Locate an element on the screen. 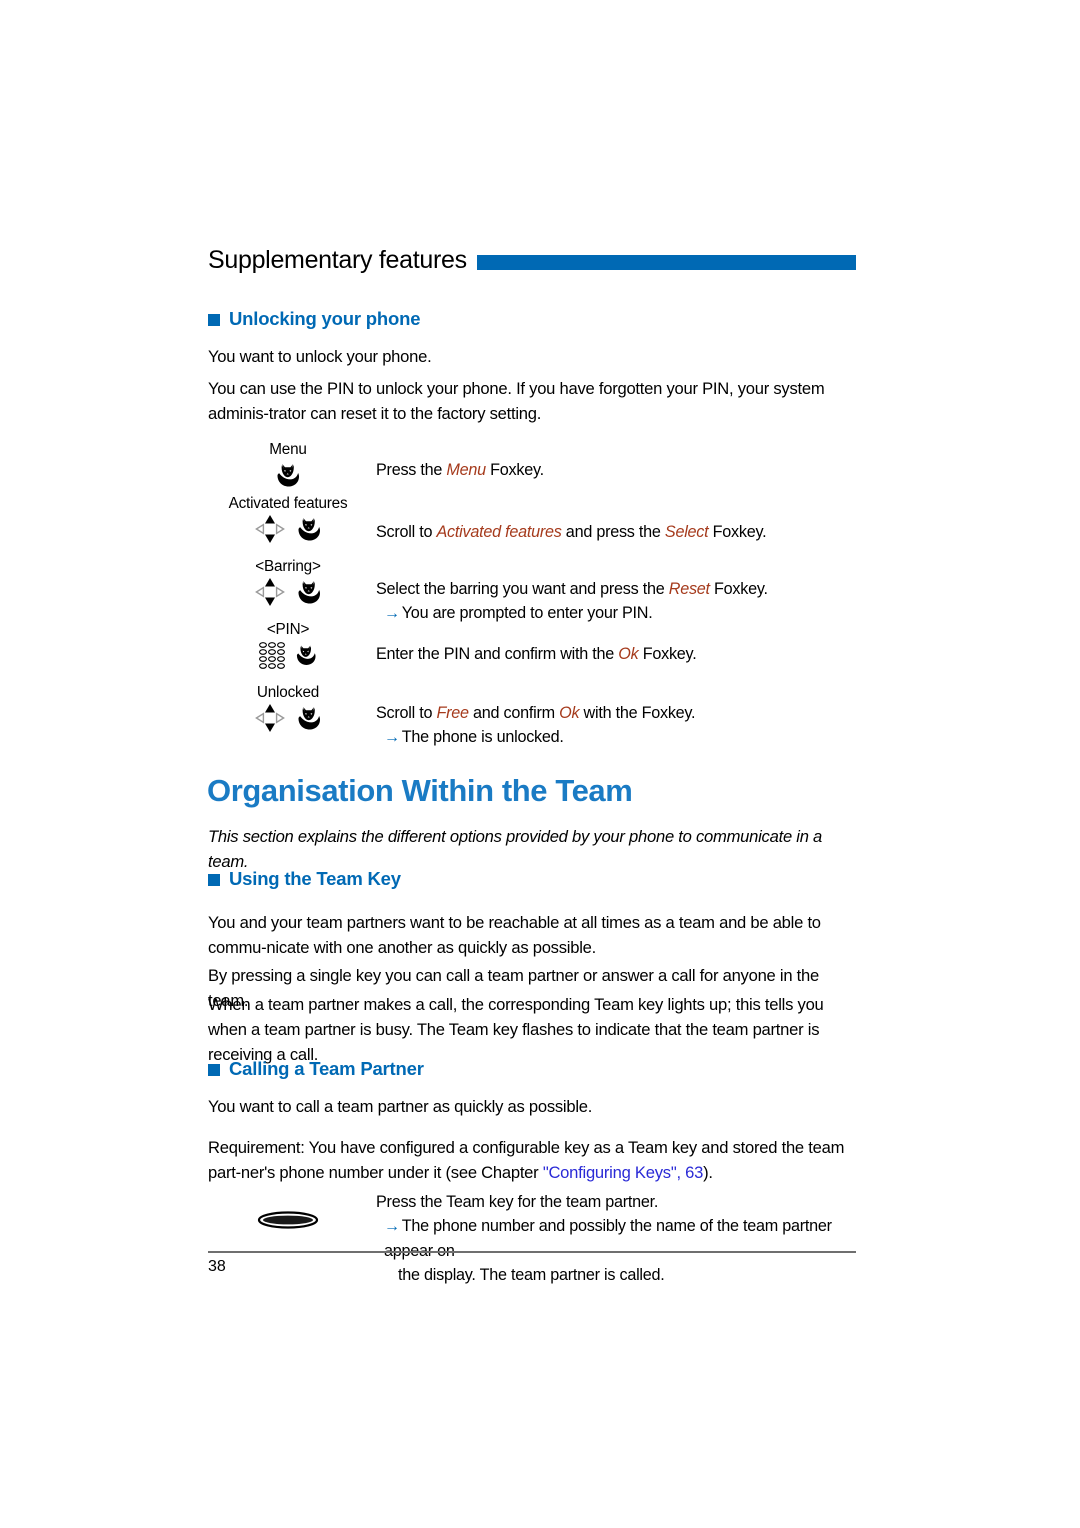 Image resolution: width=1080 pixels, height=1528 pixels. chapter-title: Organisation Within the Team is located at coordinates (420, 790).